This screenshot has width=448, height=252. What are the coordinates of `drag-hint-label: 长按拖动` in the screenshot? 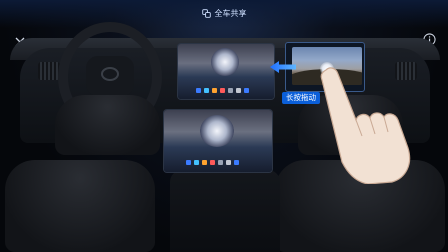 It's located at (301, 98).